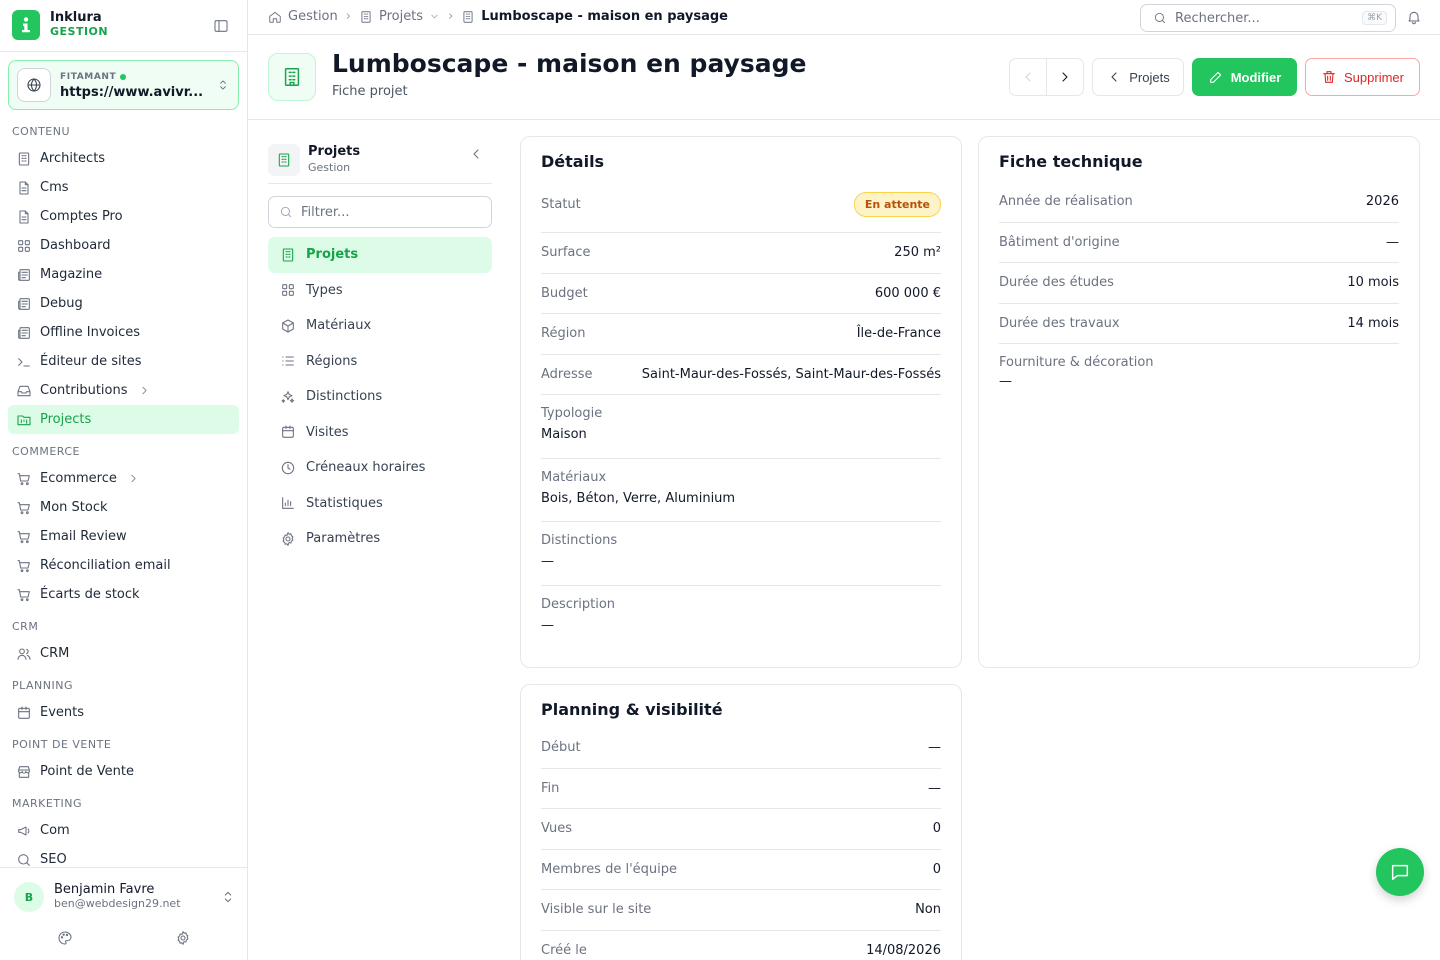 The image size is (1440, 960). Describe the element at coordinates (47, 803) in the screenshot. I see `nav-group-title: MARKETING` at that location.